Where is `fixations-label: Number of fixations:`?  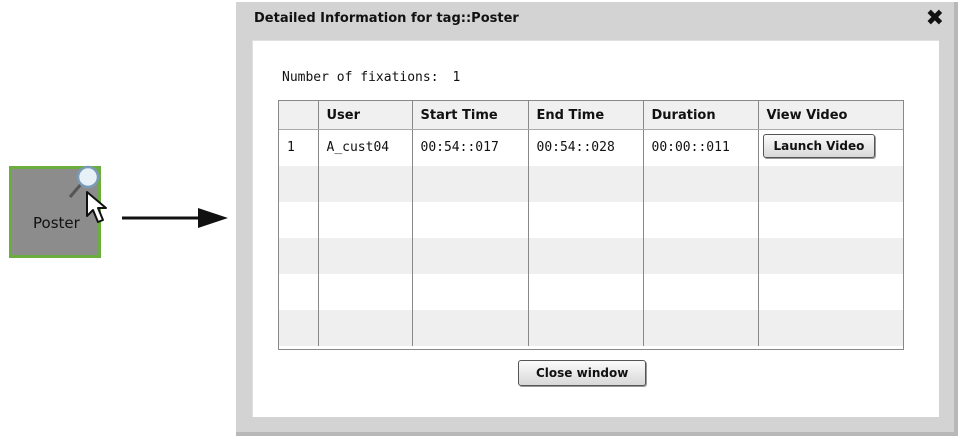 fixations-label: Number of fixations: is located at coordinates (360, 77).